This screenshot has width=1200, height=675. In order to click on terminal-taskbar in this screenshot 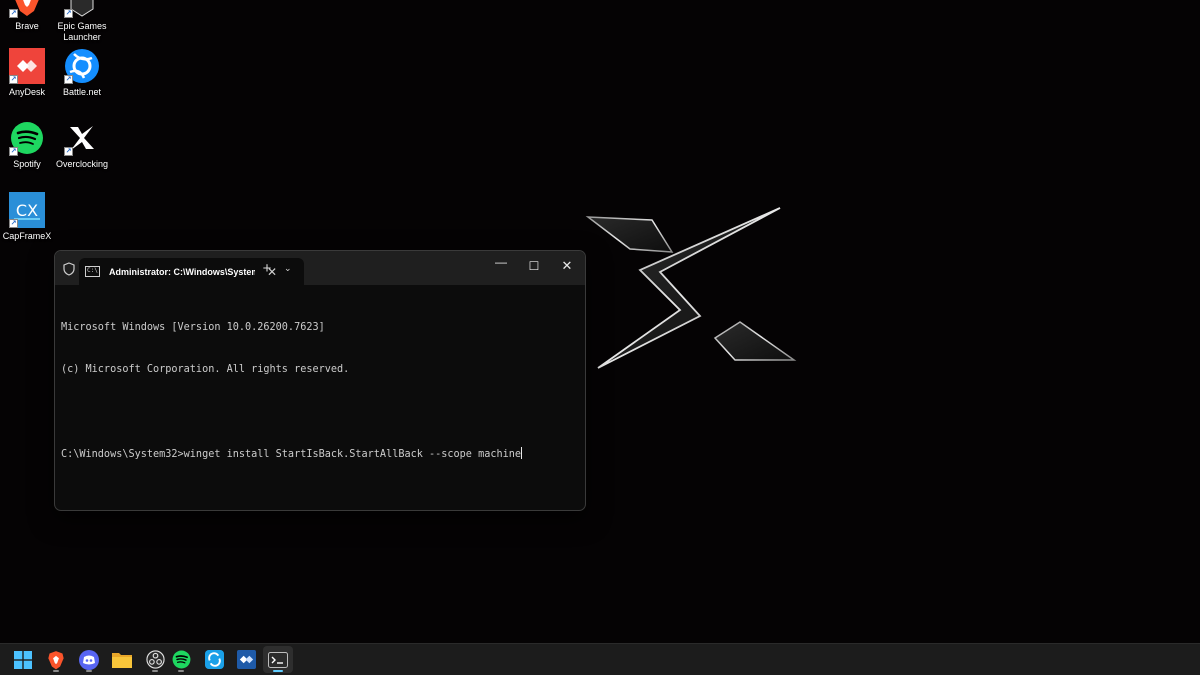, I will do `click(278, 659)`.